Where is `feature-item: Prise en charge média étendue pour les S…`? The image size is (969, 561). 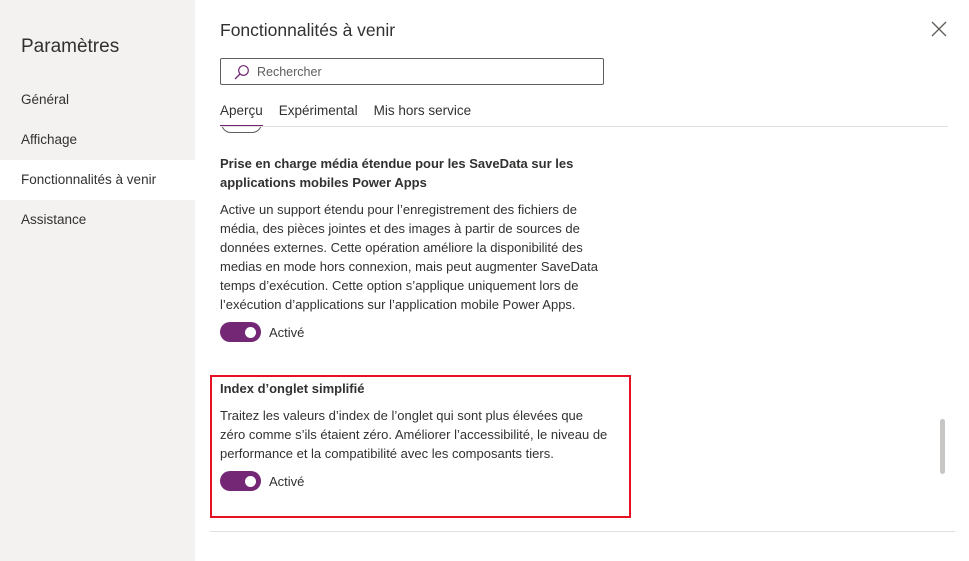 feature-item: Prise en charge média étendue pour les S… is located at coordinates (415, 248).